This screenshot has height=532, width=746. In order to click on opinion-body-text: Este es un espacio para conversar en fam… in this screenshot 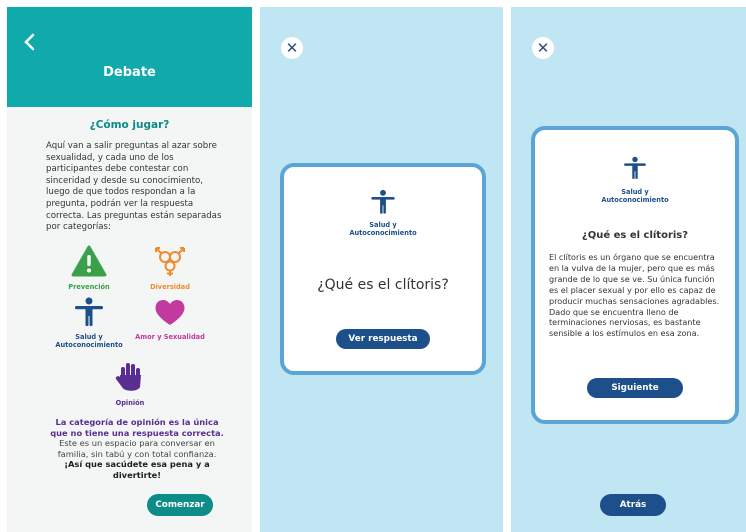, I will do `click(137, 448)`.